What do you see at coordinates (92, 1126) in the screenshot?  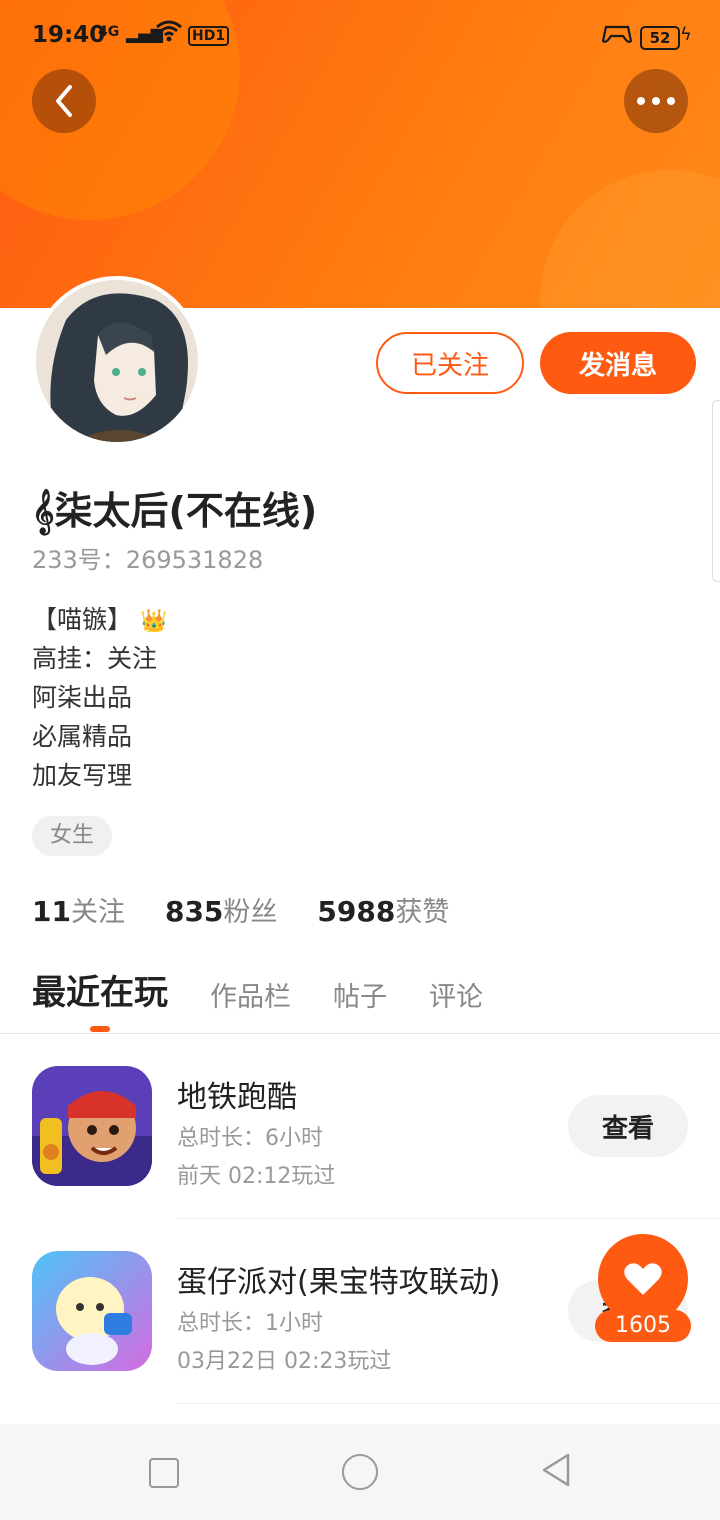 I see `game-icon-subway-surfers` at bounding box center [92, 1126].